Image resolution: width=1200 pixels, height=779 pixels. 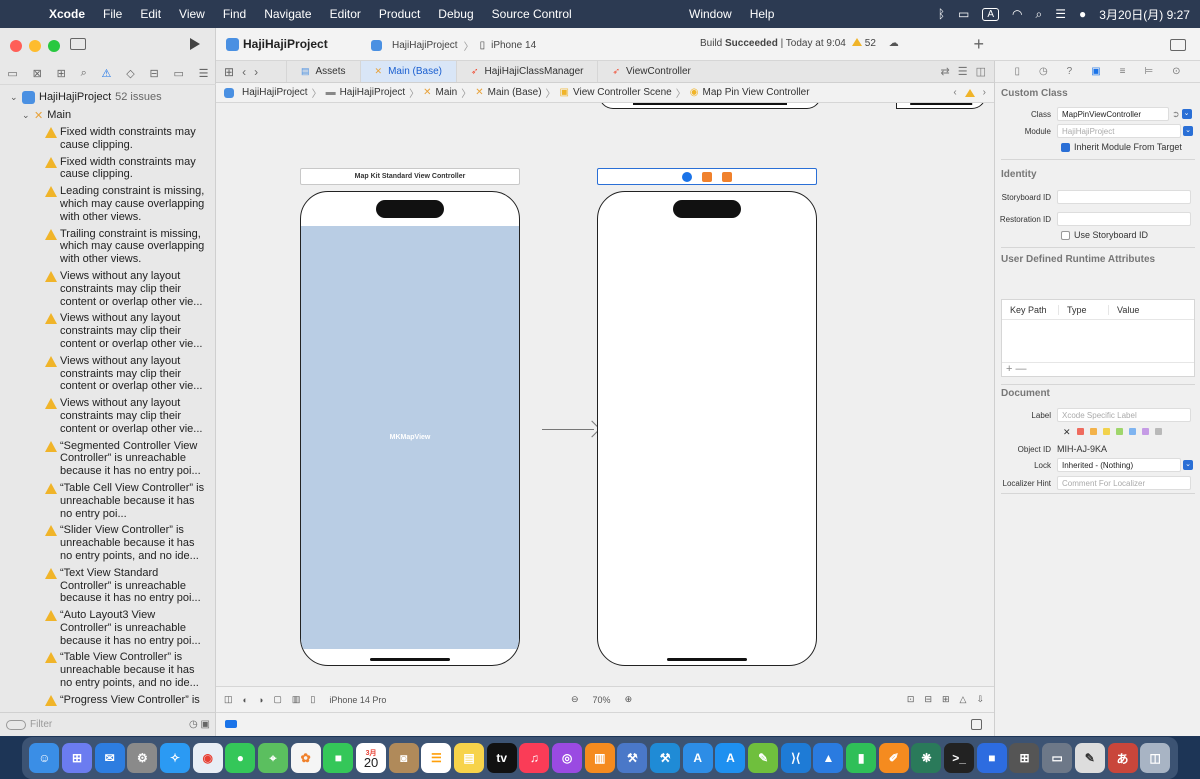 What do you see at coordinates (762, 14) in the screenshot?
I see `menu-help: Help` at bounding box center [762, 14].